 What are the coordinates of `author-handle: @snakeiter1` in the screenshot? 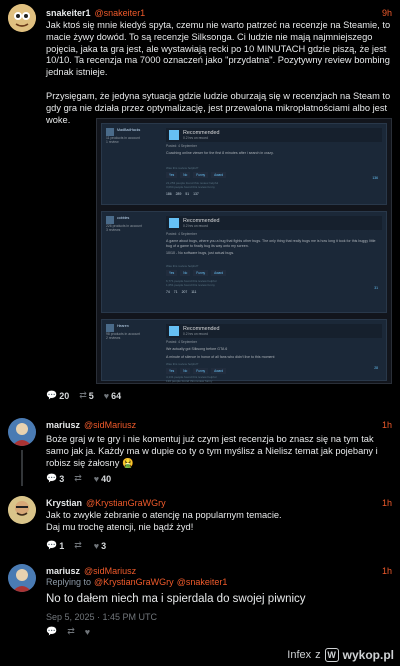 It's located at (120, 13).